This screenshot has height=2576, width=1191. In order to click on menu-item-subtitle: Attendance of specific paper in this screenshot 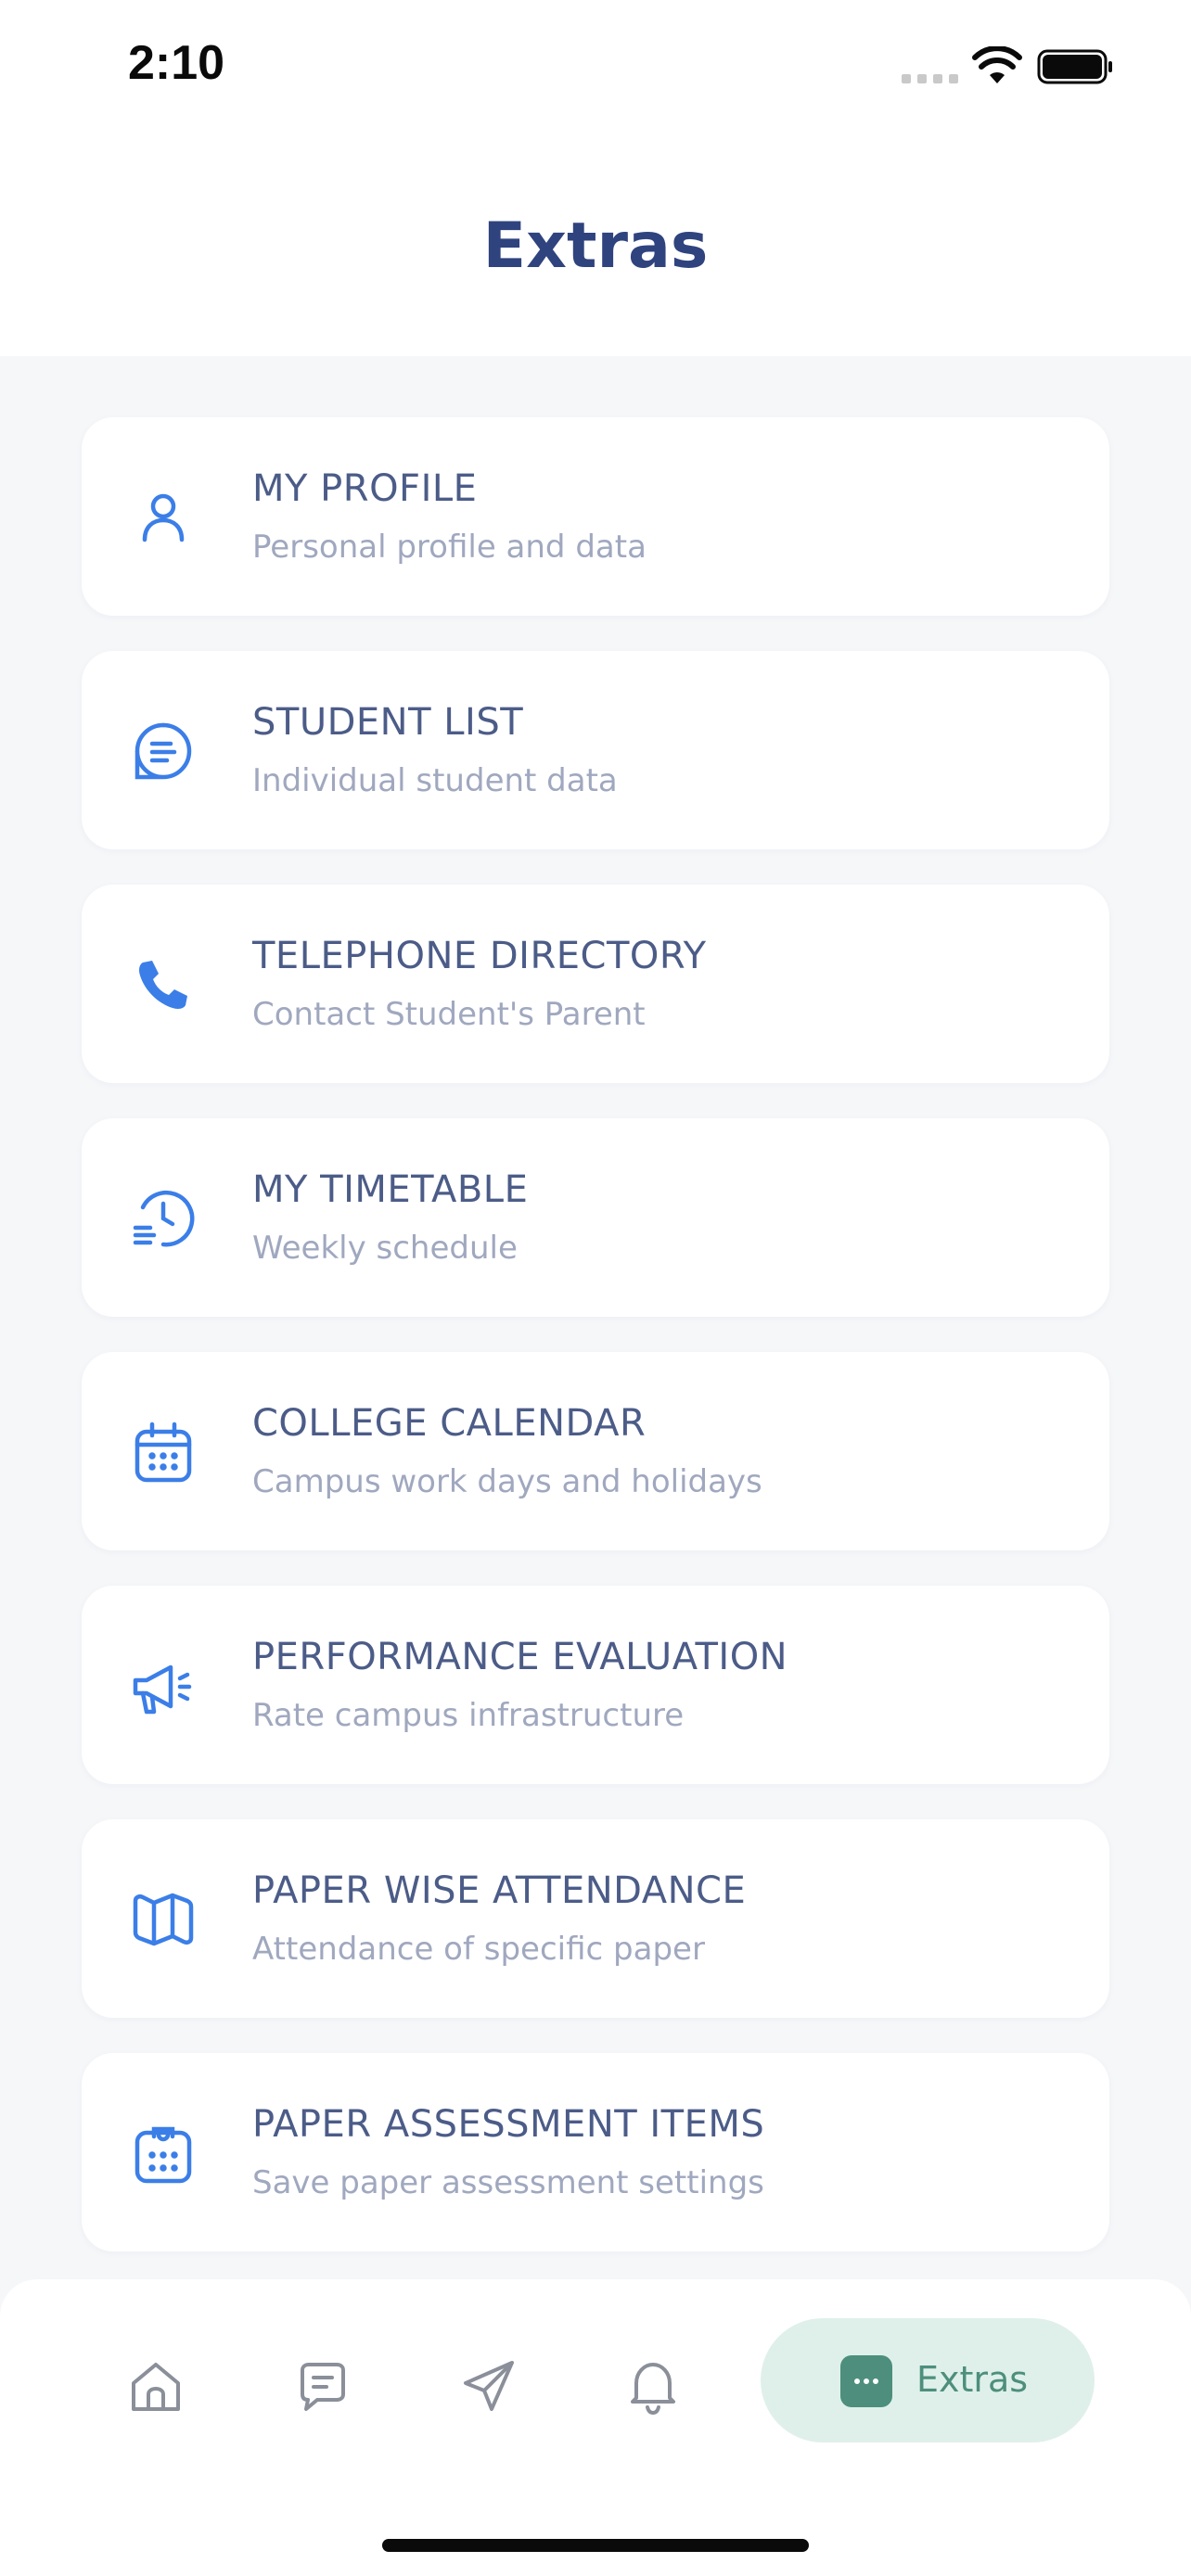, I will do `click(478, 1950)`.